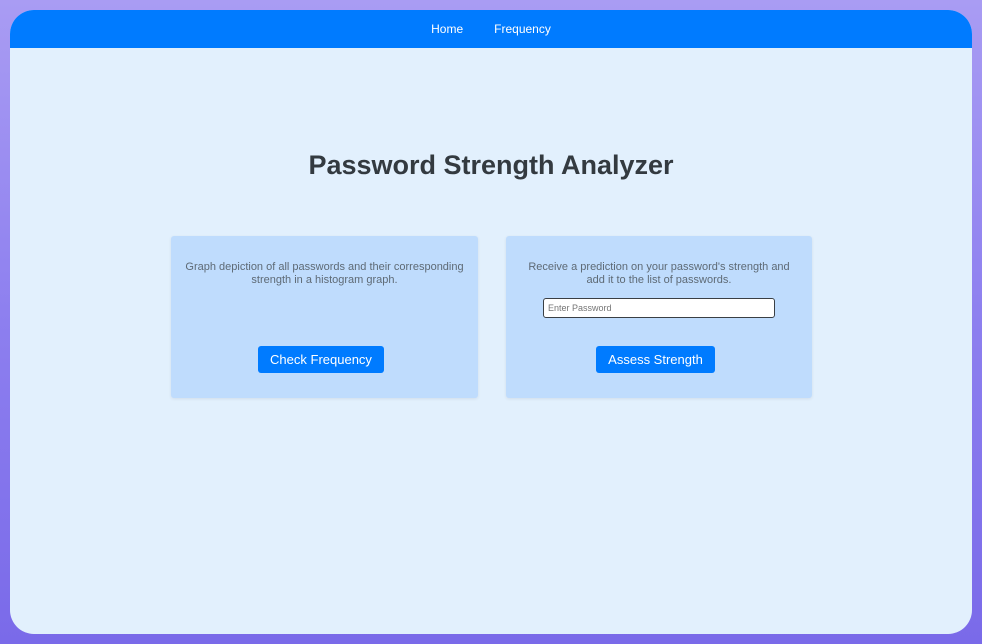  I want to click on top-navbar: Home Frequency, so click(491, 29).